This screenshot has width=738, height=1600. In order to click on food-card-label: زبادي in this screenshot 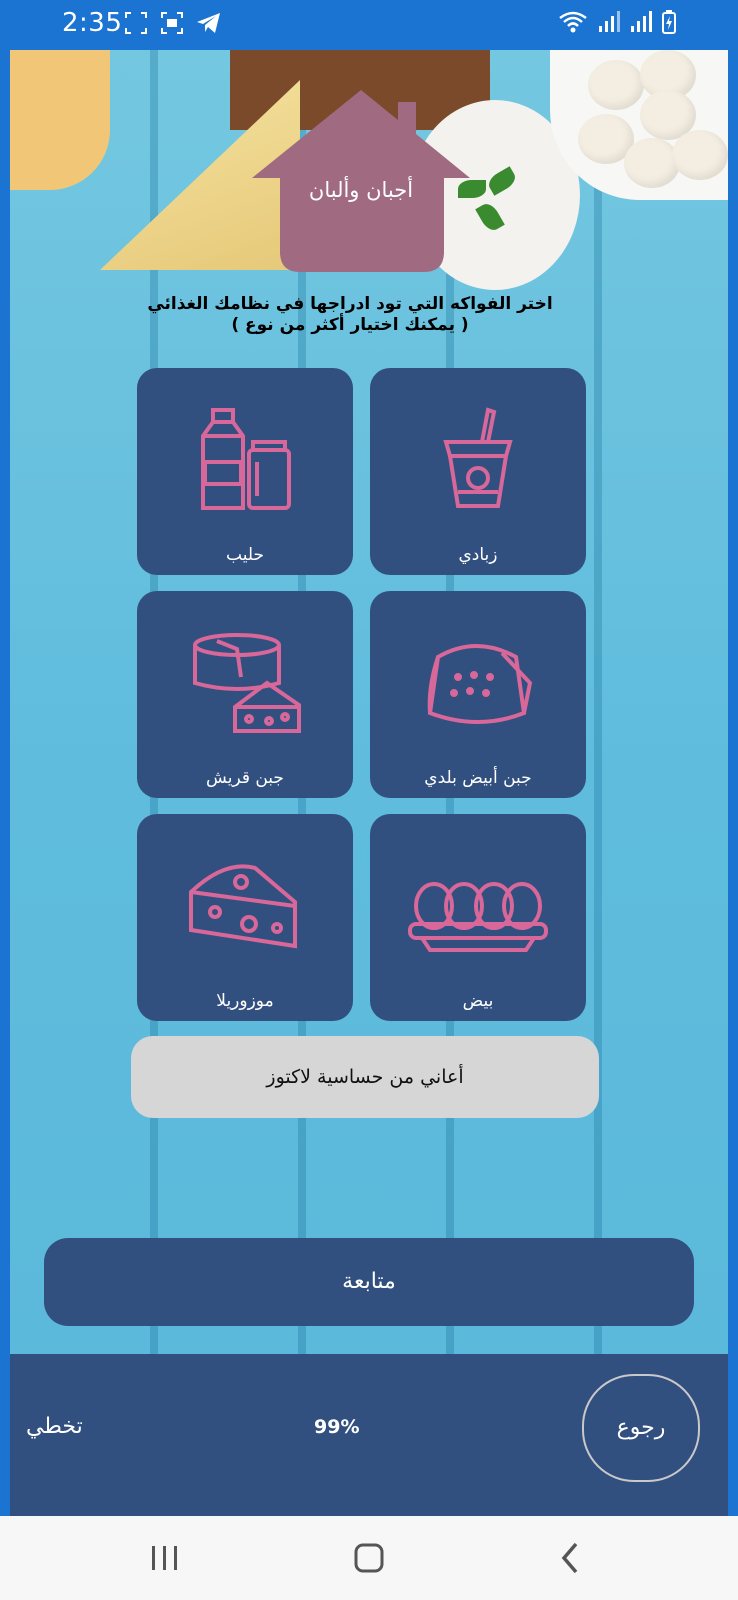, I will do `click(478, 555)`.